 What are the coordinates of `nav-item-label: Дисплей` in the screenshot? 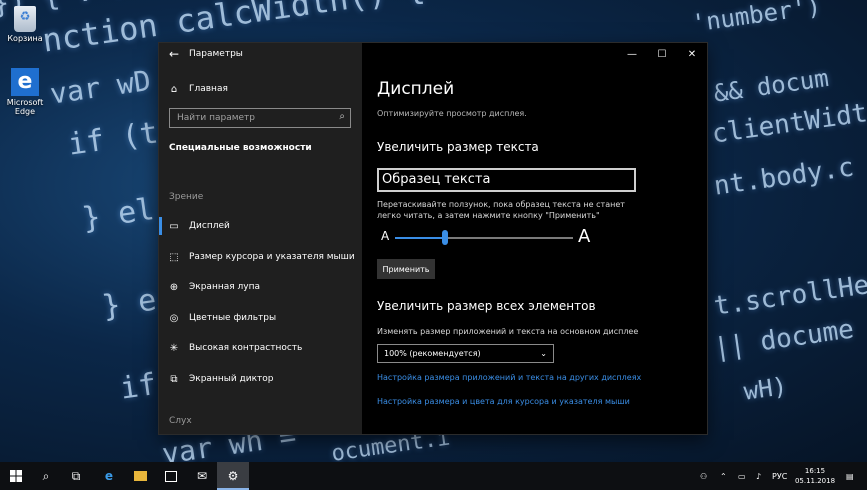 It's located at (209, 226).